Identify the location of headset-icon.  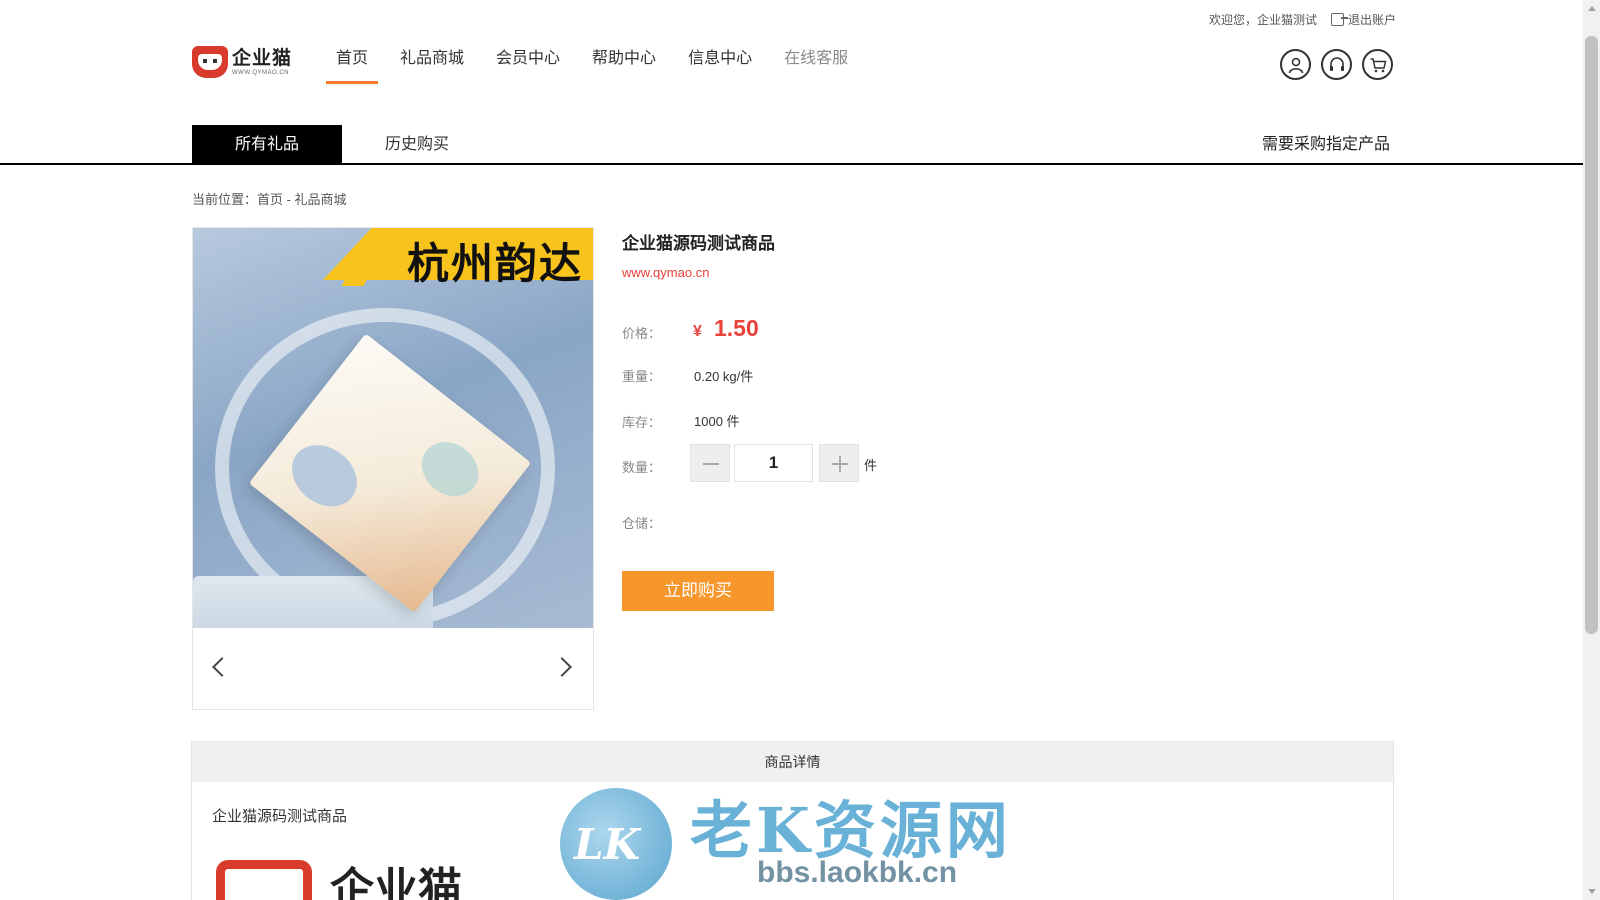
(1336, 64).